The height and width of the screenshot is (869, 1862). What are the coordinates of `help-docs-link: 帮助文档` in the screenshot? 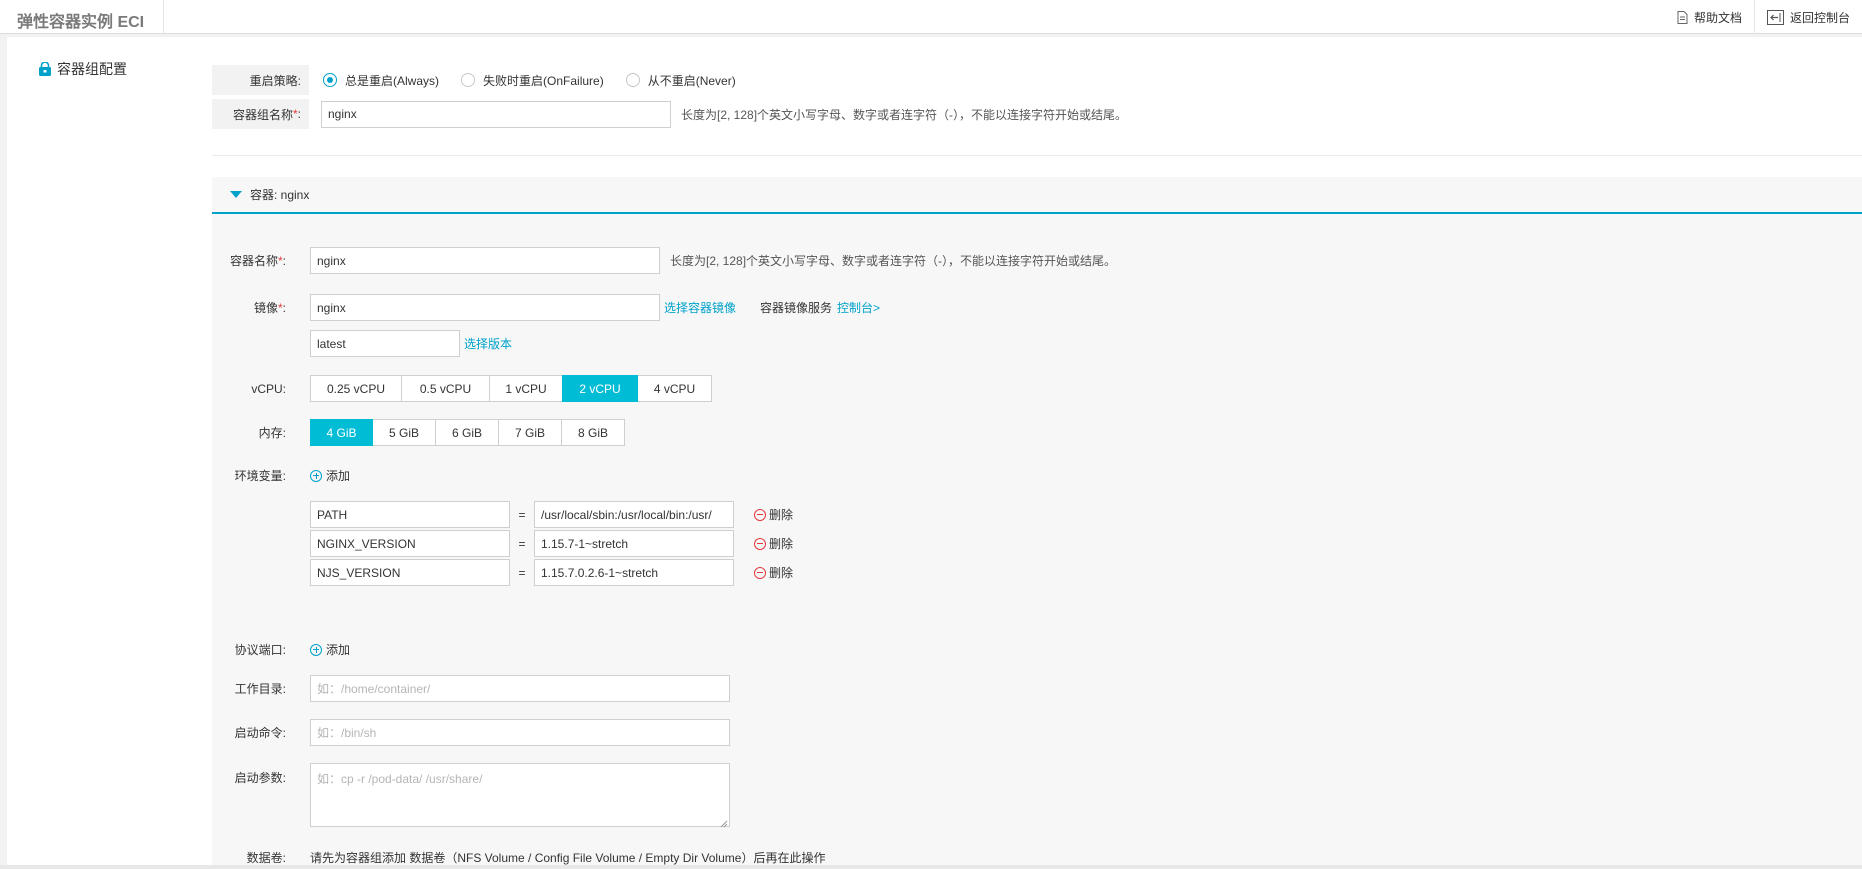 It's located at (1709, 17).